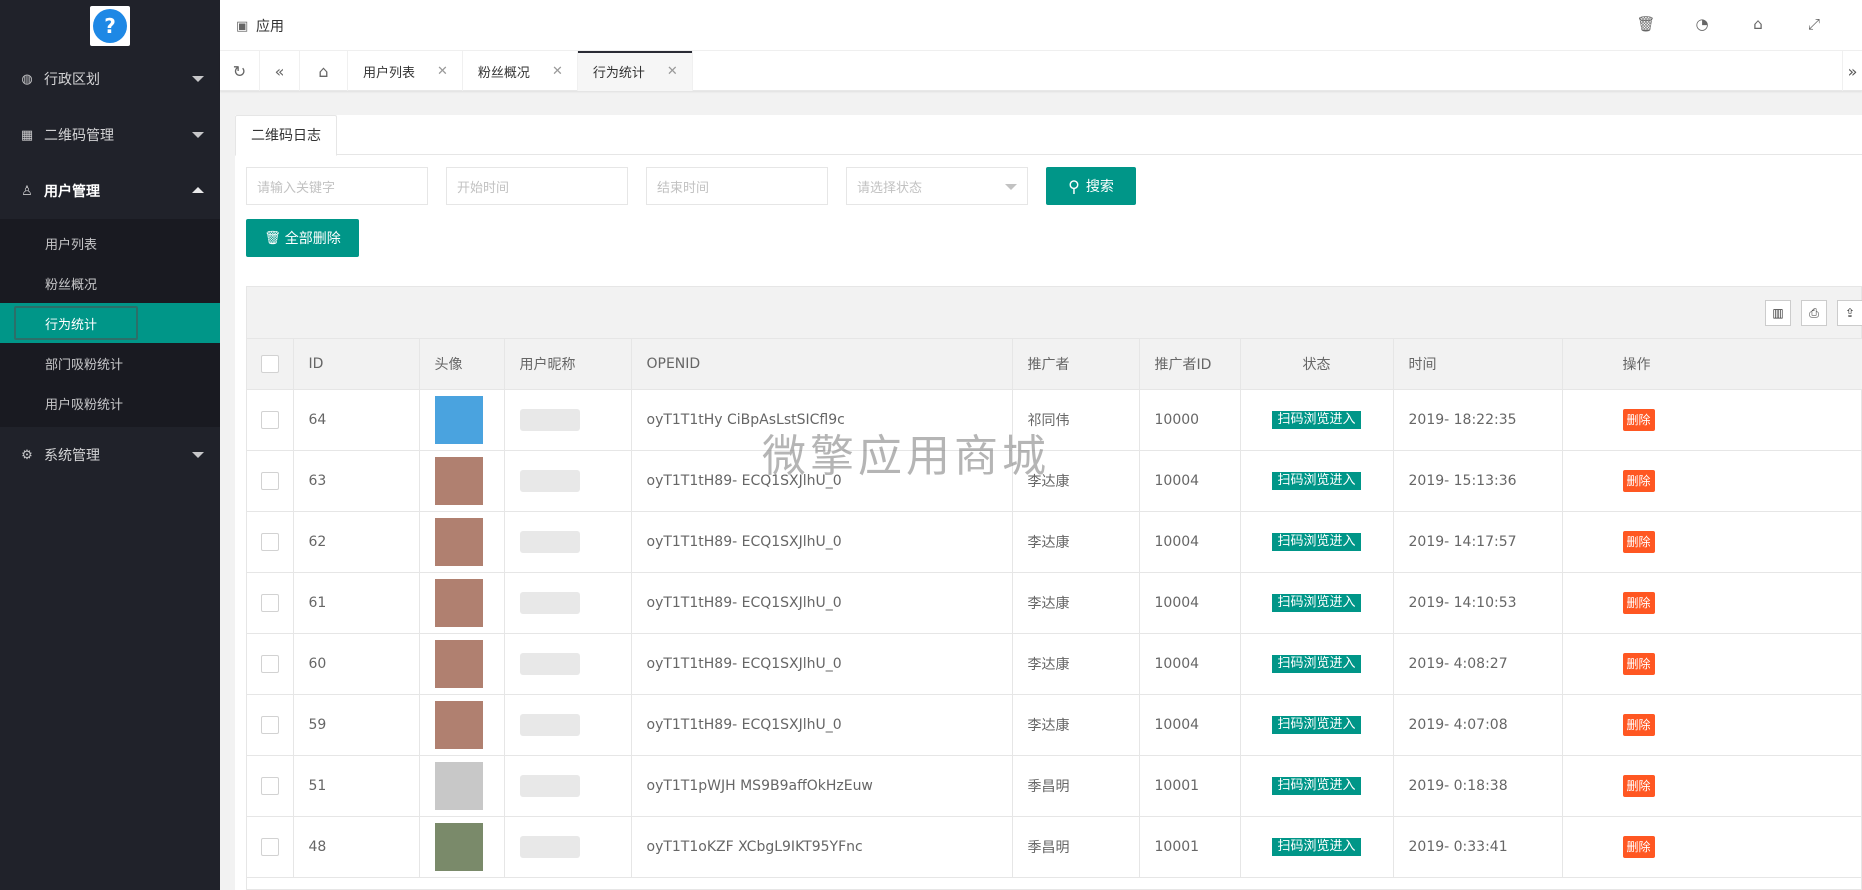 The width and height of the screenshot is (1862, 890). What do you see at coordinates (72, 456) in the screenshot?
I see `nav-label: 系统管理` at bounding box center [72, 456].